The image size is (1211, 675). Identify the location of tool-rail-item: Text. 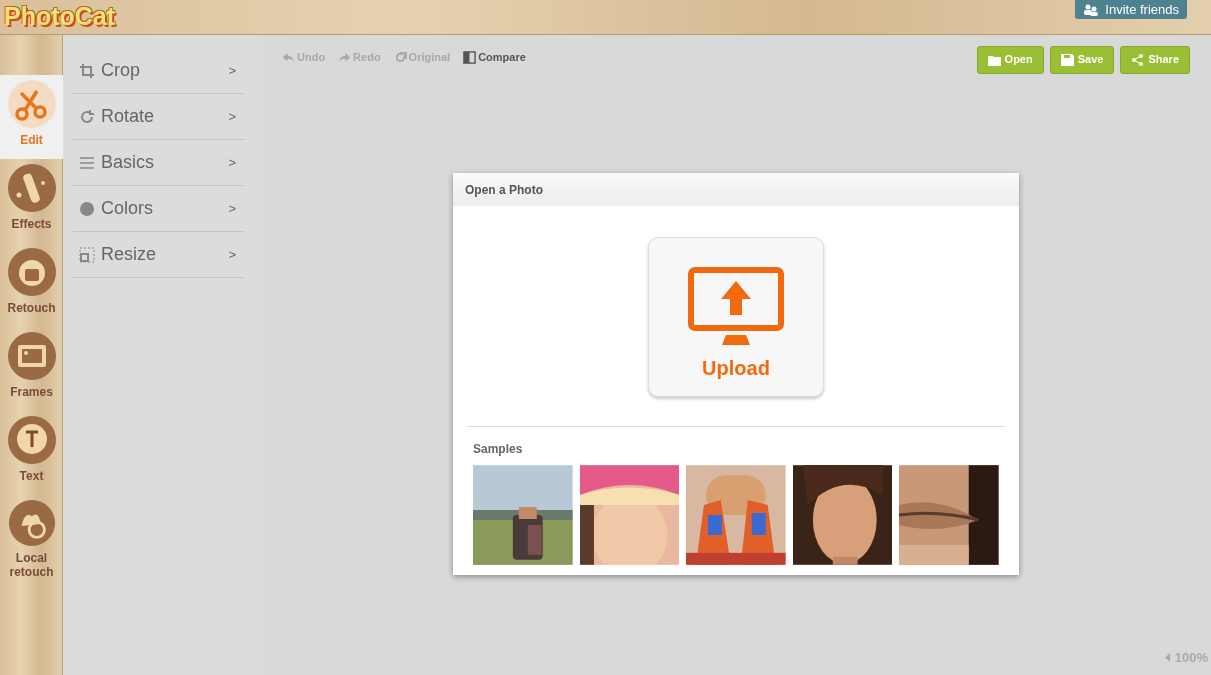
(31, 453).